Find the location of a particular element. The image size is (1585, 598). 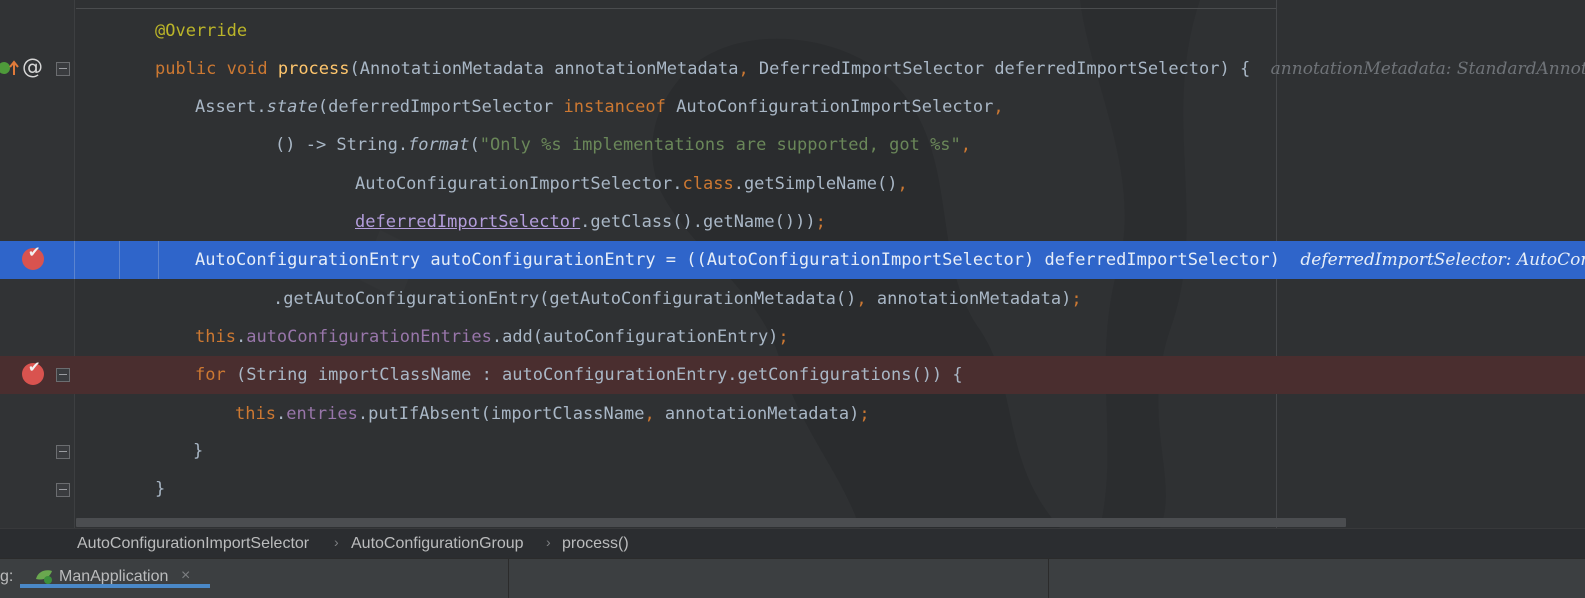

debug-tool-window-bar: g: ManApplication × is located at coordinates (792, 578).